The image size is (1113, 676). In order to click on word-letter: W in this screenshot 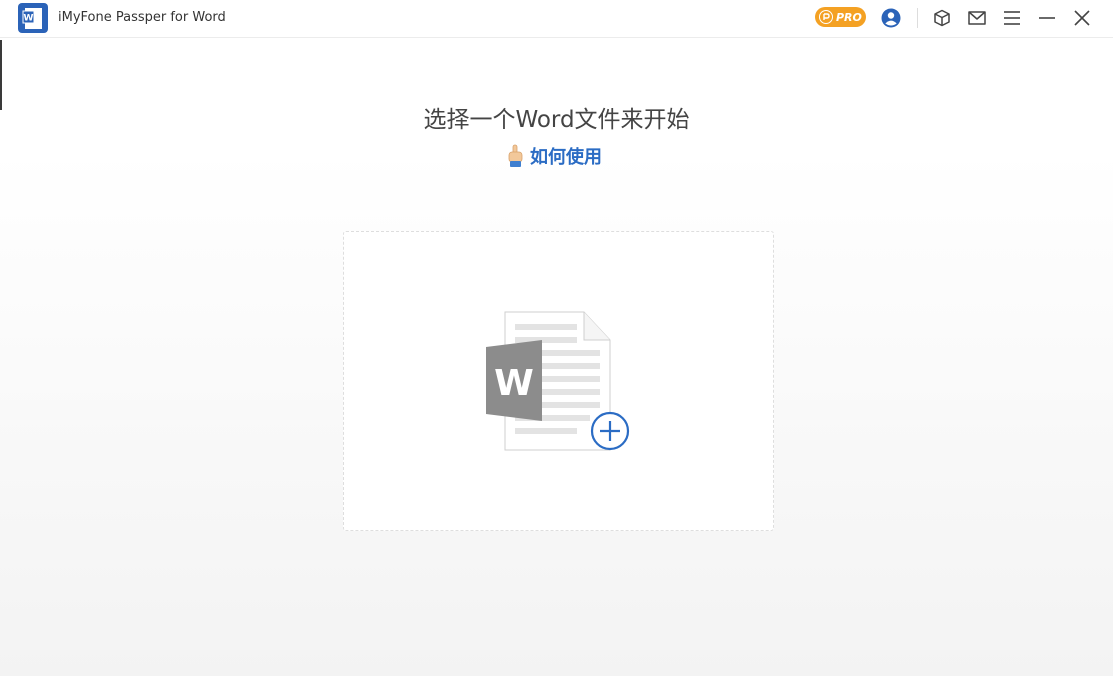, I will do `click(514, 383)`.